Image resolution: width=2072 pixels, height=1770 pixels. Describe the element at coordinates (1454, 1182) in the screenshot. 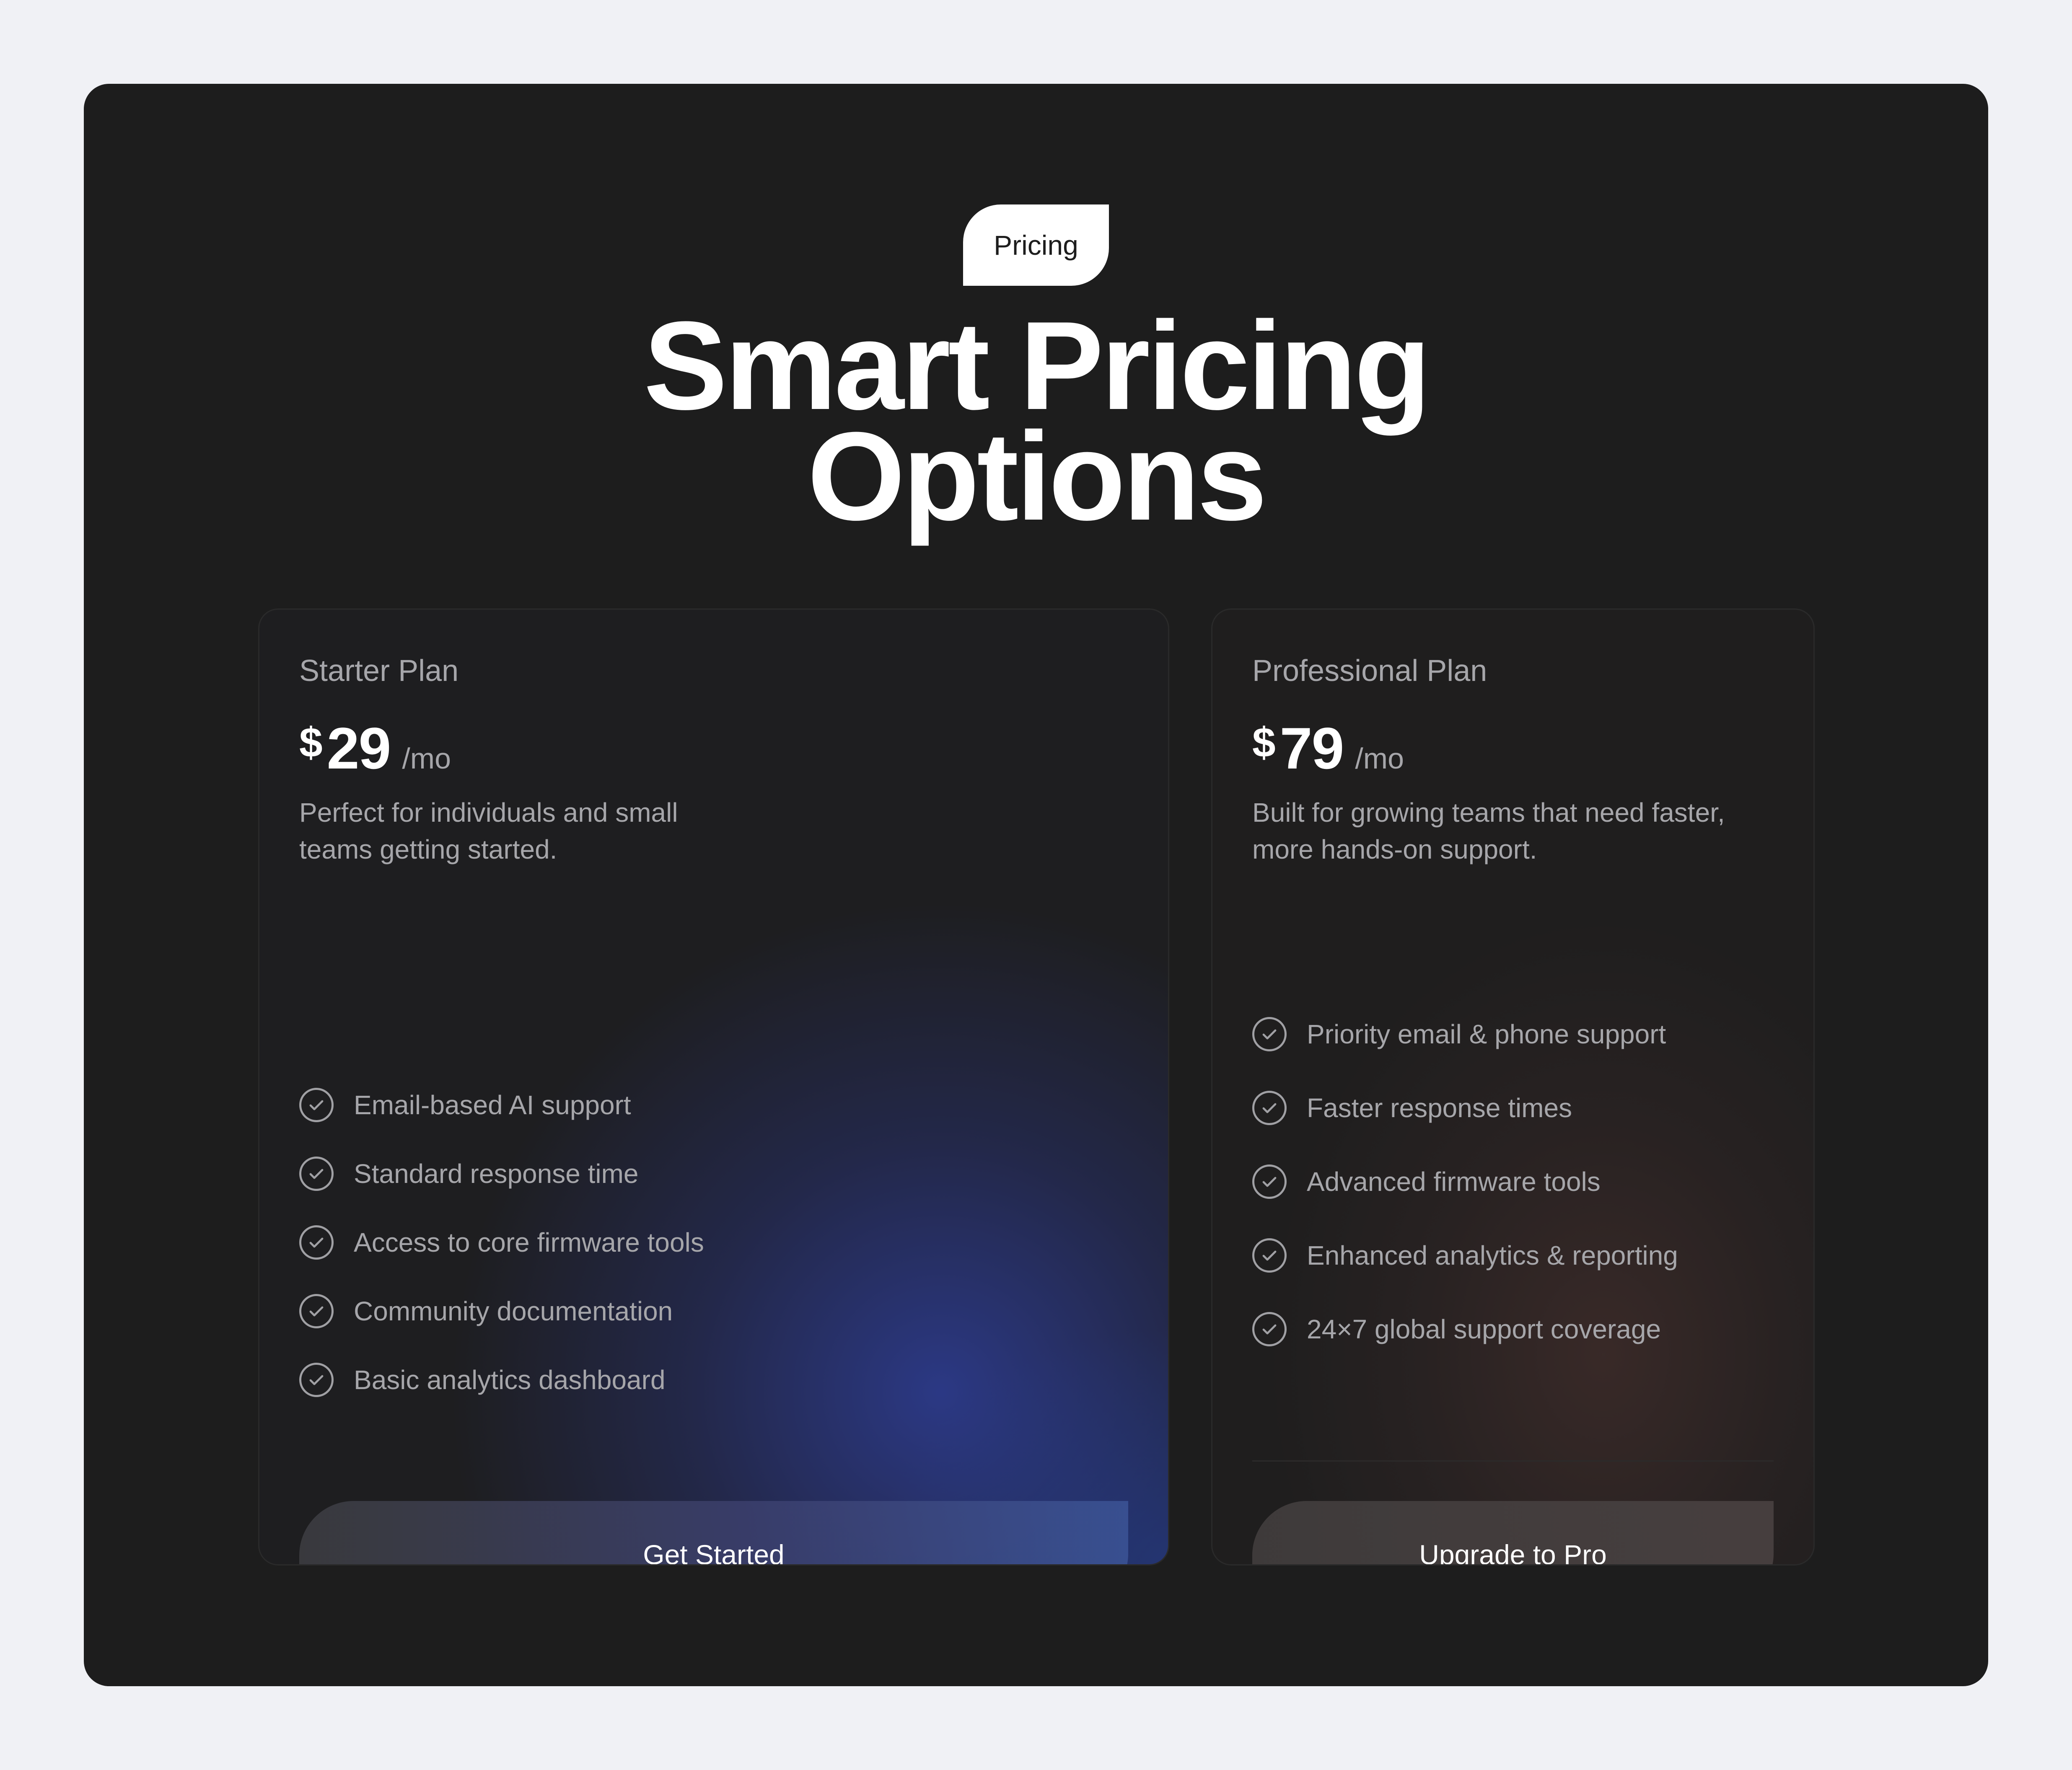

I see `feature-label: Advanced firmware tools` at that location.